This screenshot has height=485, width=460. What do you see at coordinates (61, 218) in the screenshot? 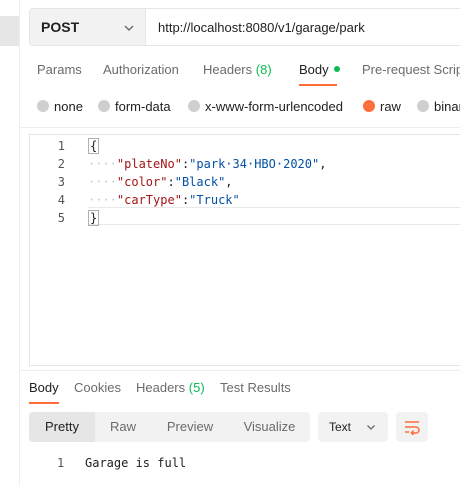
I see `line-number: 5` at bounding box center [61, 218].